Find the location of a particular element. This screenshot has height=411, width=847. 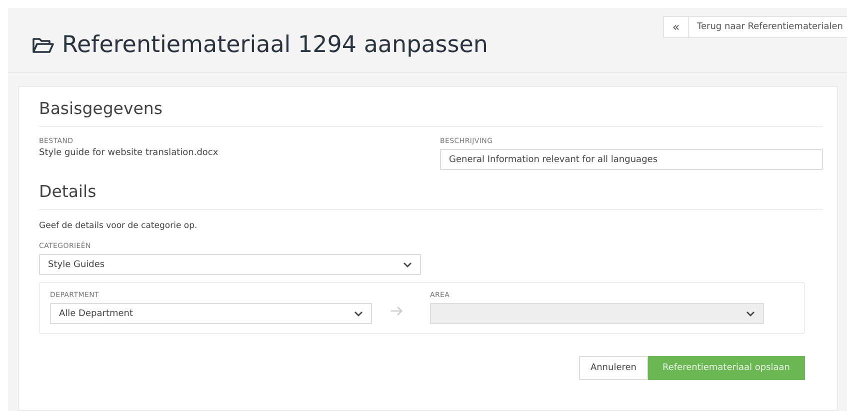

dropdown-select: Alle Department is located at coordinates (211, 313).